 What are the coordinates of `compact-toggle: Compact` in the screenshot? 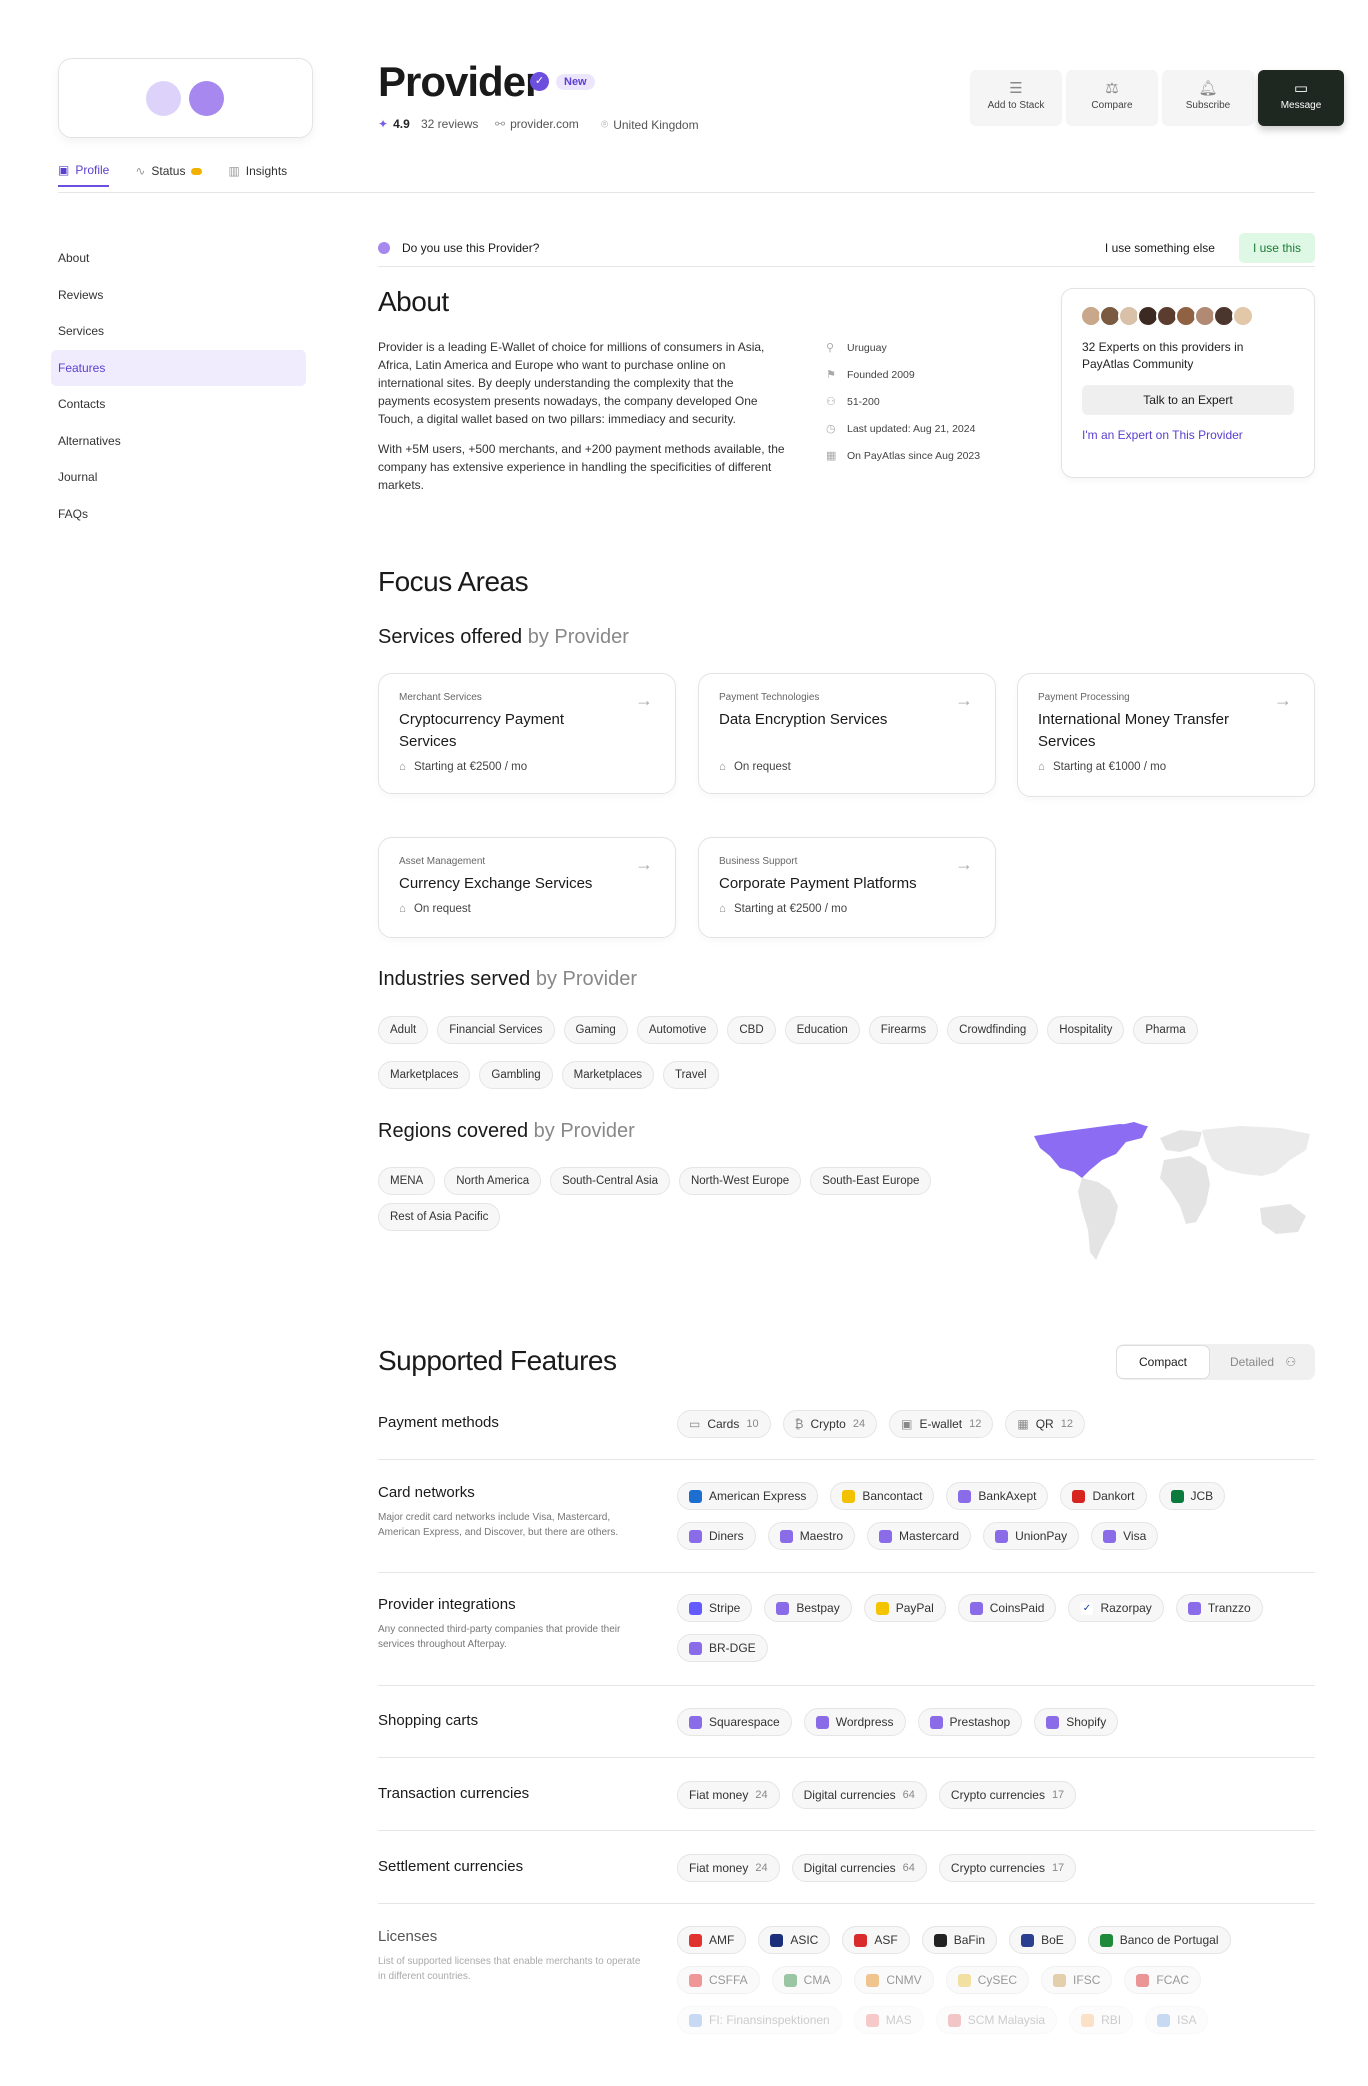 It's located at (1163, 1362).